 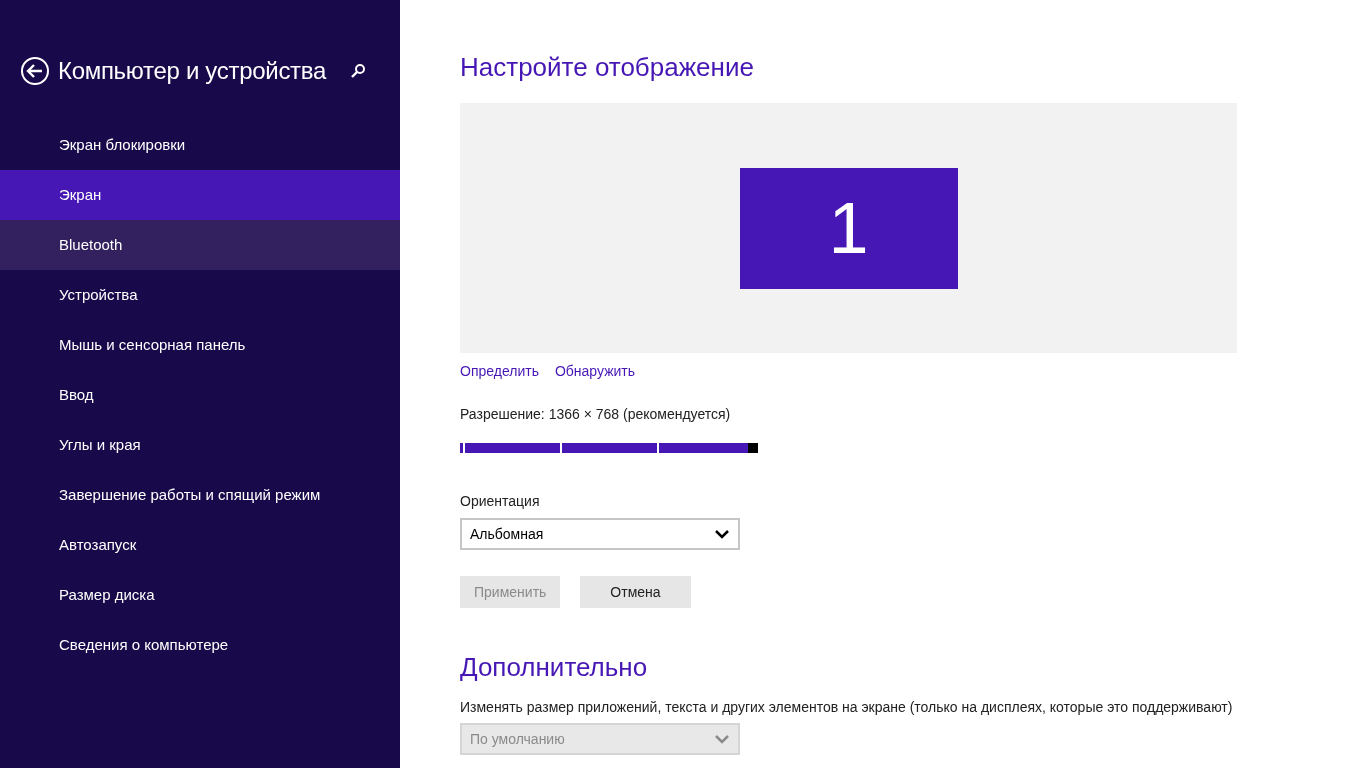 I want to click on back-icon, so click(x=35, y=71).